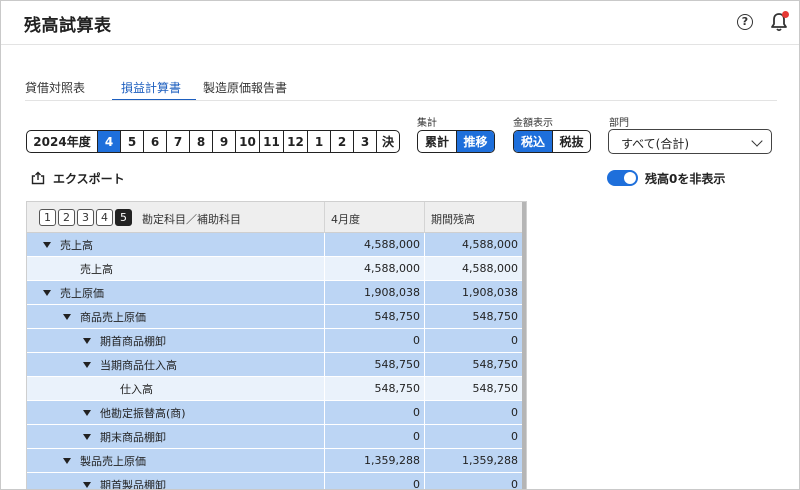 Image resolution: width=800 pixels, height=490 pixels. What do you see at coordinates (66, 217) in the screenshot?
I see `level-button-2: 2` at bounding box center [66, 217].